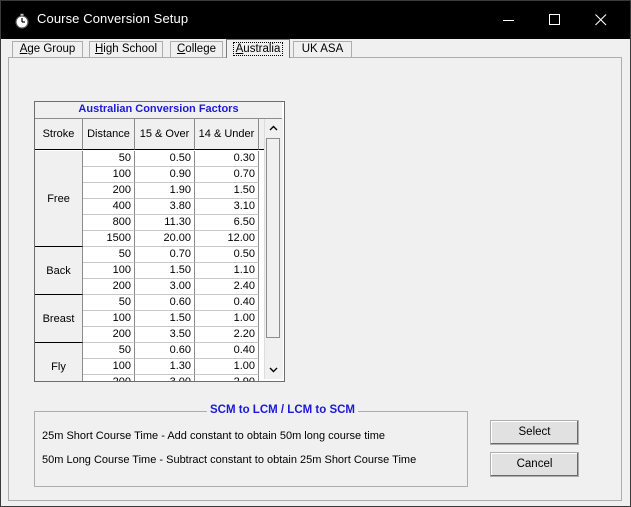  What do you see at coordinates (165, 159) in the screenshot?
I see `factor-15-over-cell: 0.50` at bounding box center [165, 159].